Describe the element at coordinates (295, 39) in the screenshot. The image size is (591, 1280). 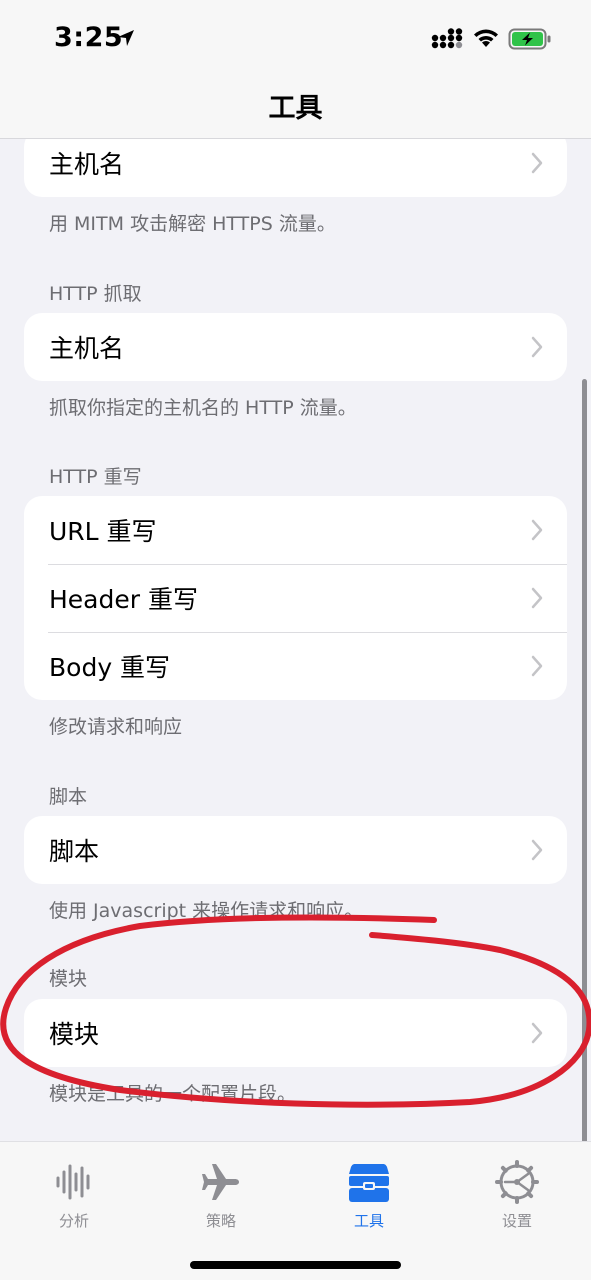
I see `status-bar: 3:25` at that location.